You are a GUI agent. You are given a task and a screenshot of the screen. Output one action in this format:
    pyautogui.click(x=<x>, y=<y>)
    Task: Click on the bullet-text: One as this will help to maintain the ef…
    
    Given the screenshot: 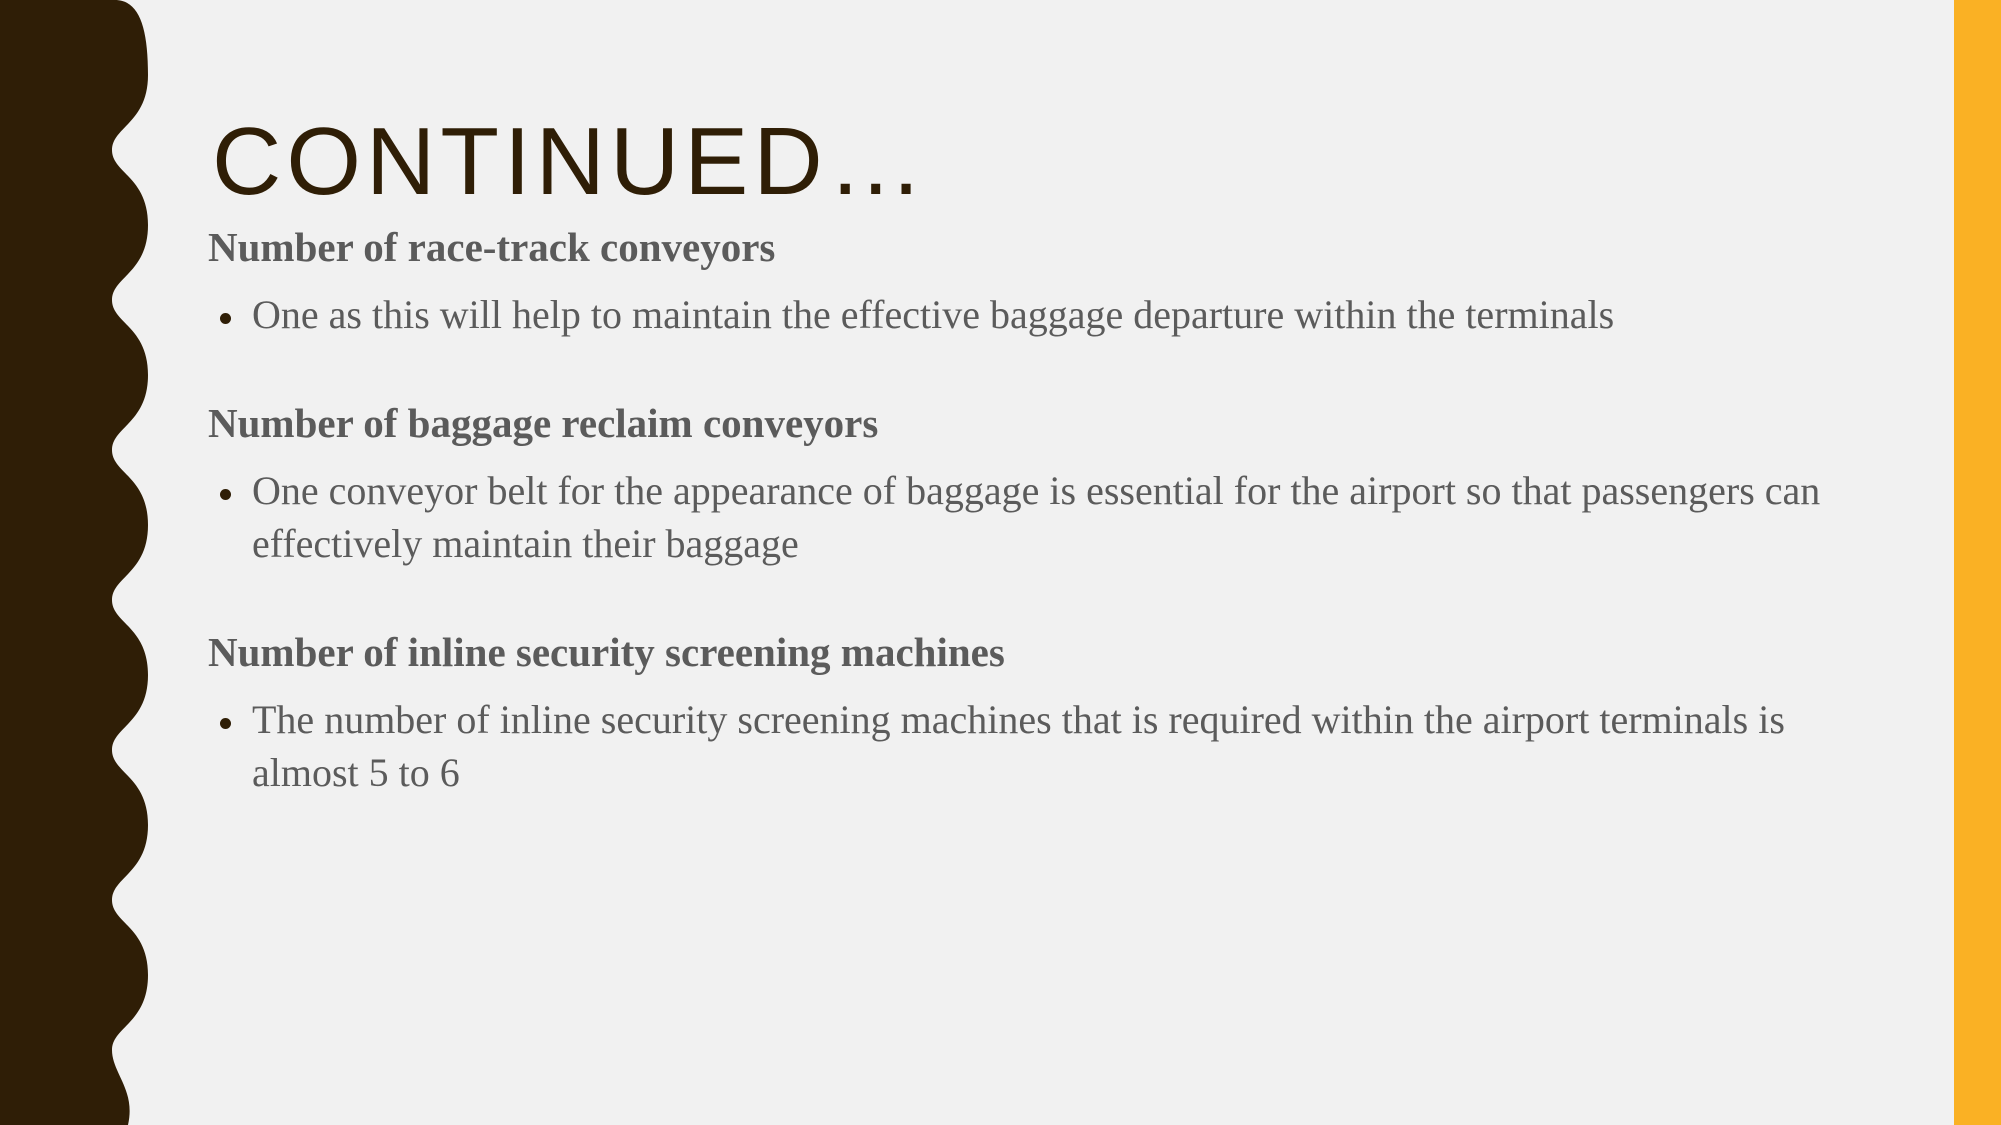 What is the action you would take?
    pyautogui.click(x=933, y=315)
    